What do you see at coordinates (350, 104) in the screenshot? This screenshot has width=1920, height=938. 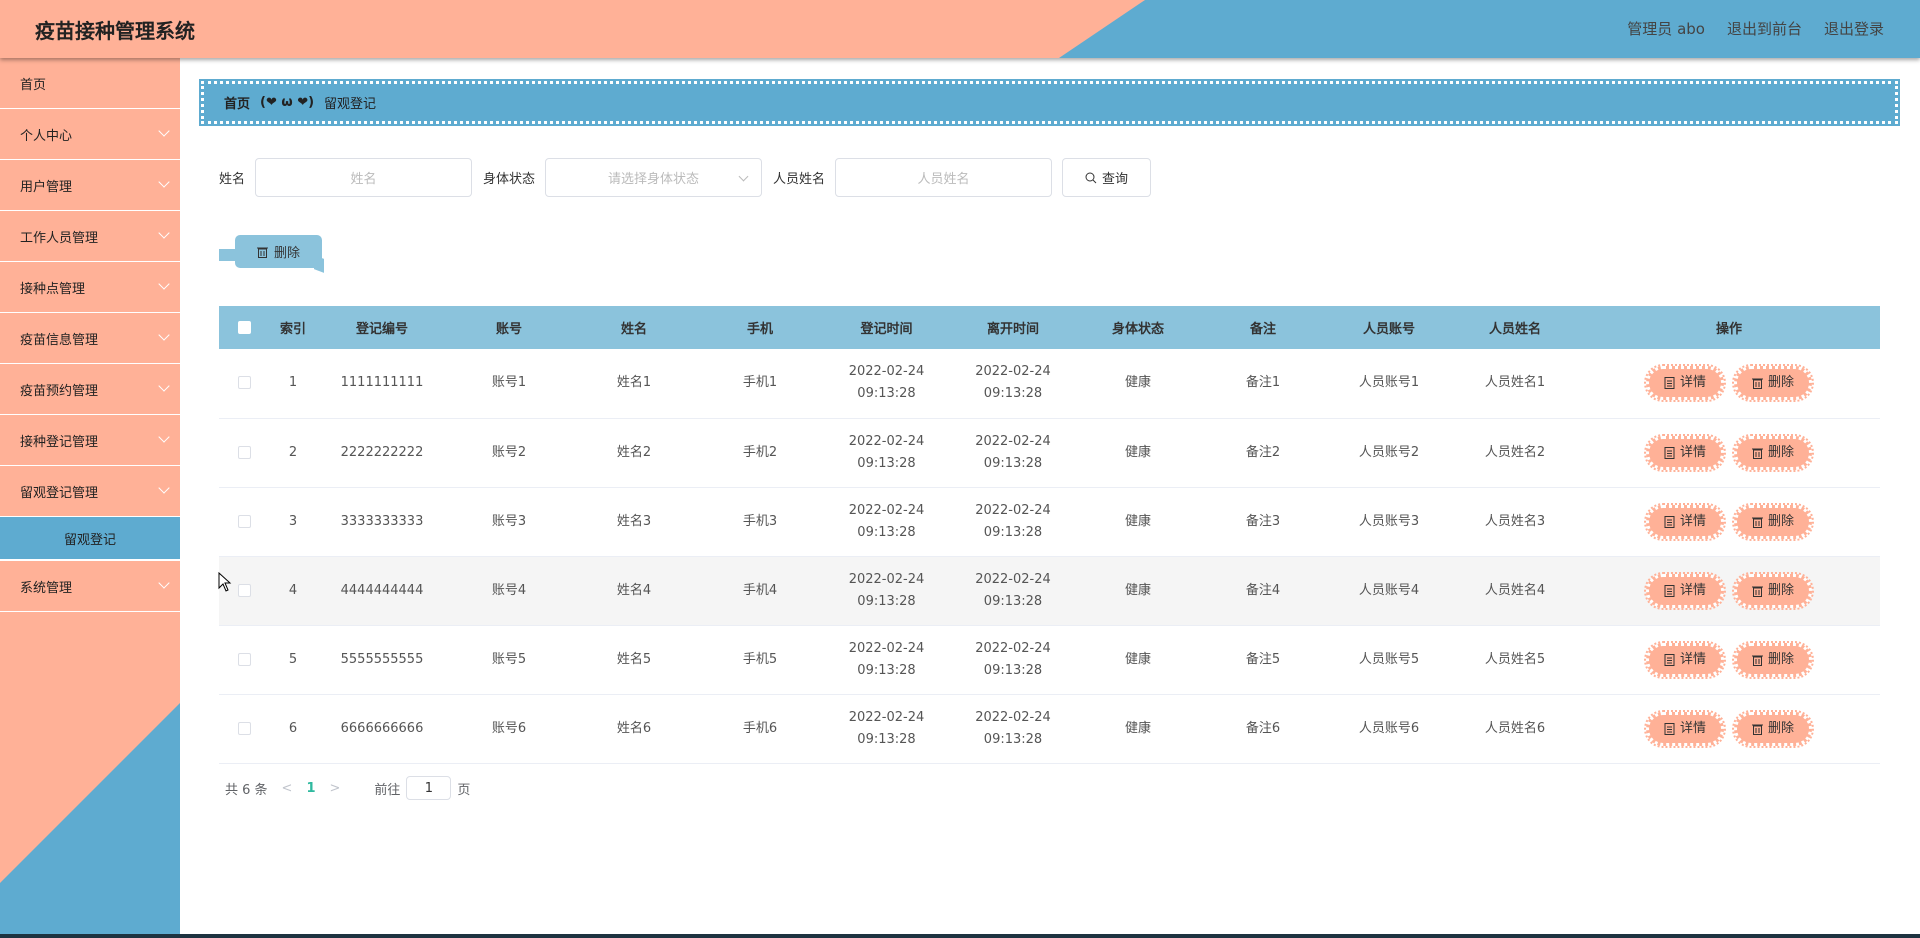 I see `breadcrumb-current: 留观登记` at bounding box center [350, 104].